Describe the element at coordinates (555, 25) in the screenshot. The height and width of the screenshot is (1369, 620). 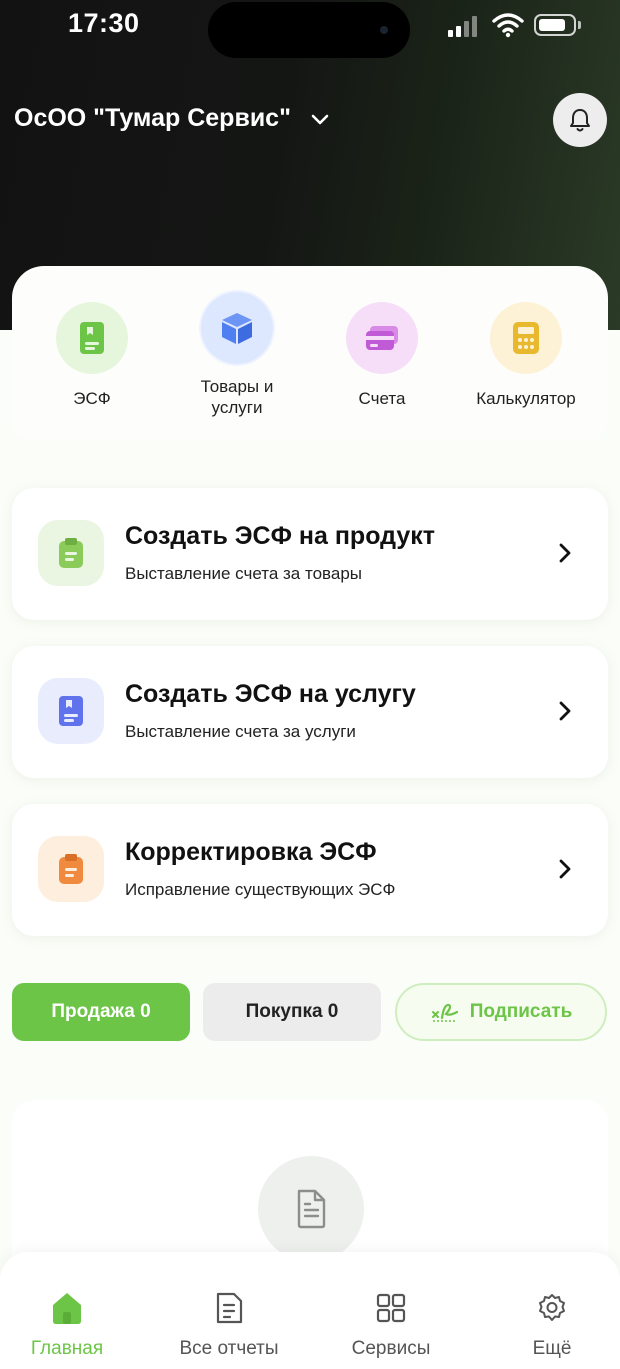
I see `battery-icon` at that location.